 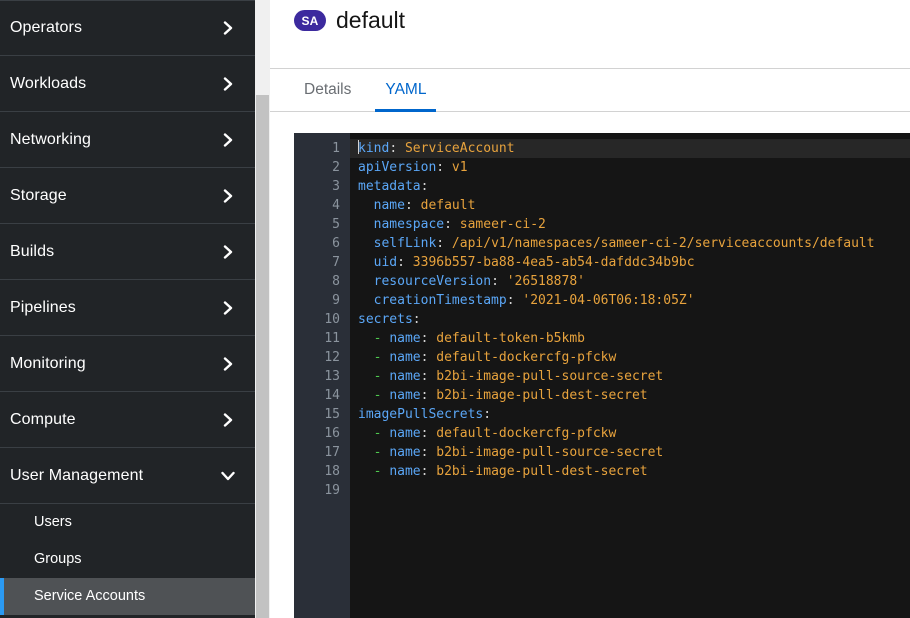 I want to click on sidebar-item-operators: Operators, so click(x=127, y=28).